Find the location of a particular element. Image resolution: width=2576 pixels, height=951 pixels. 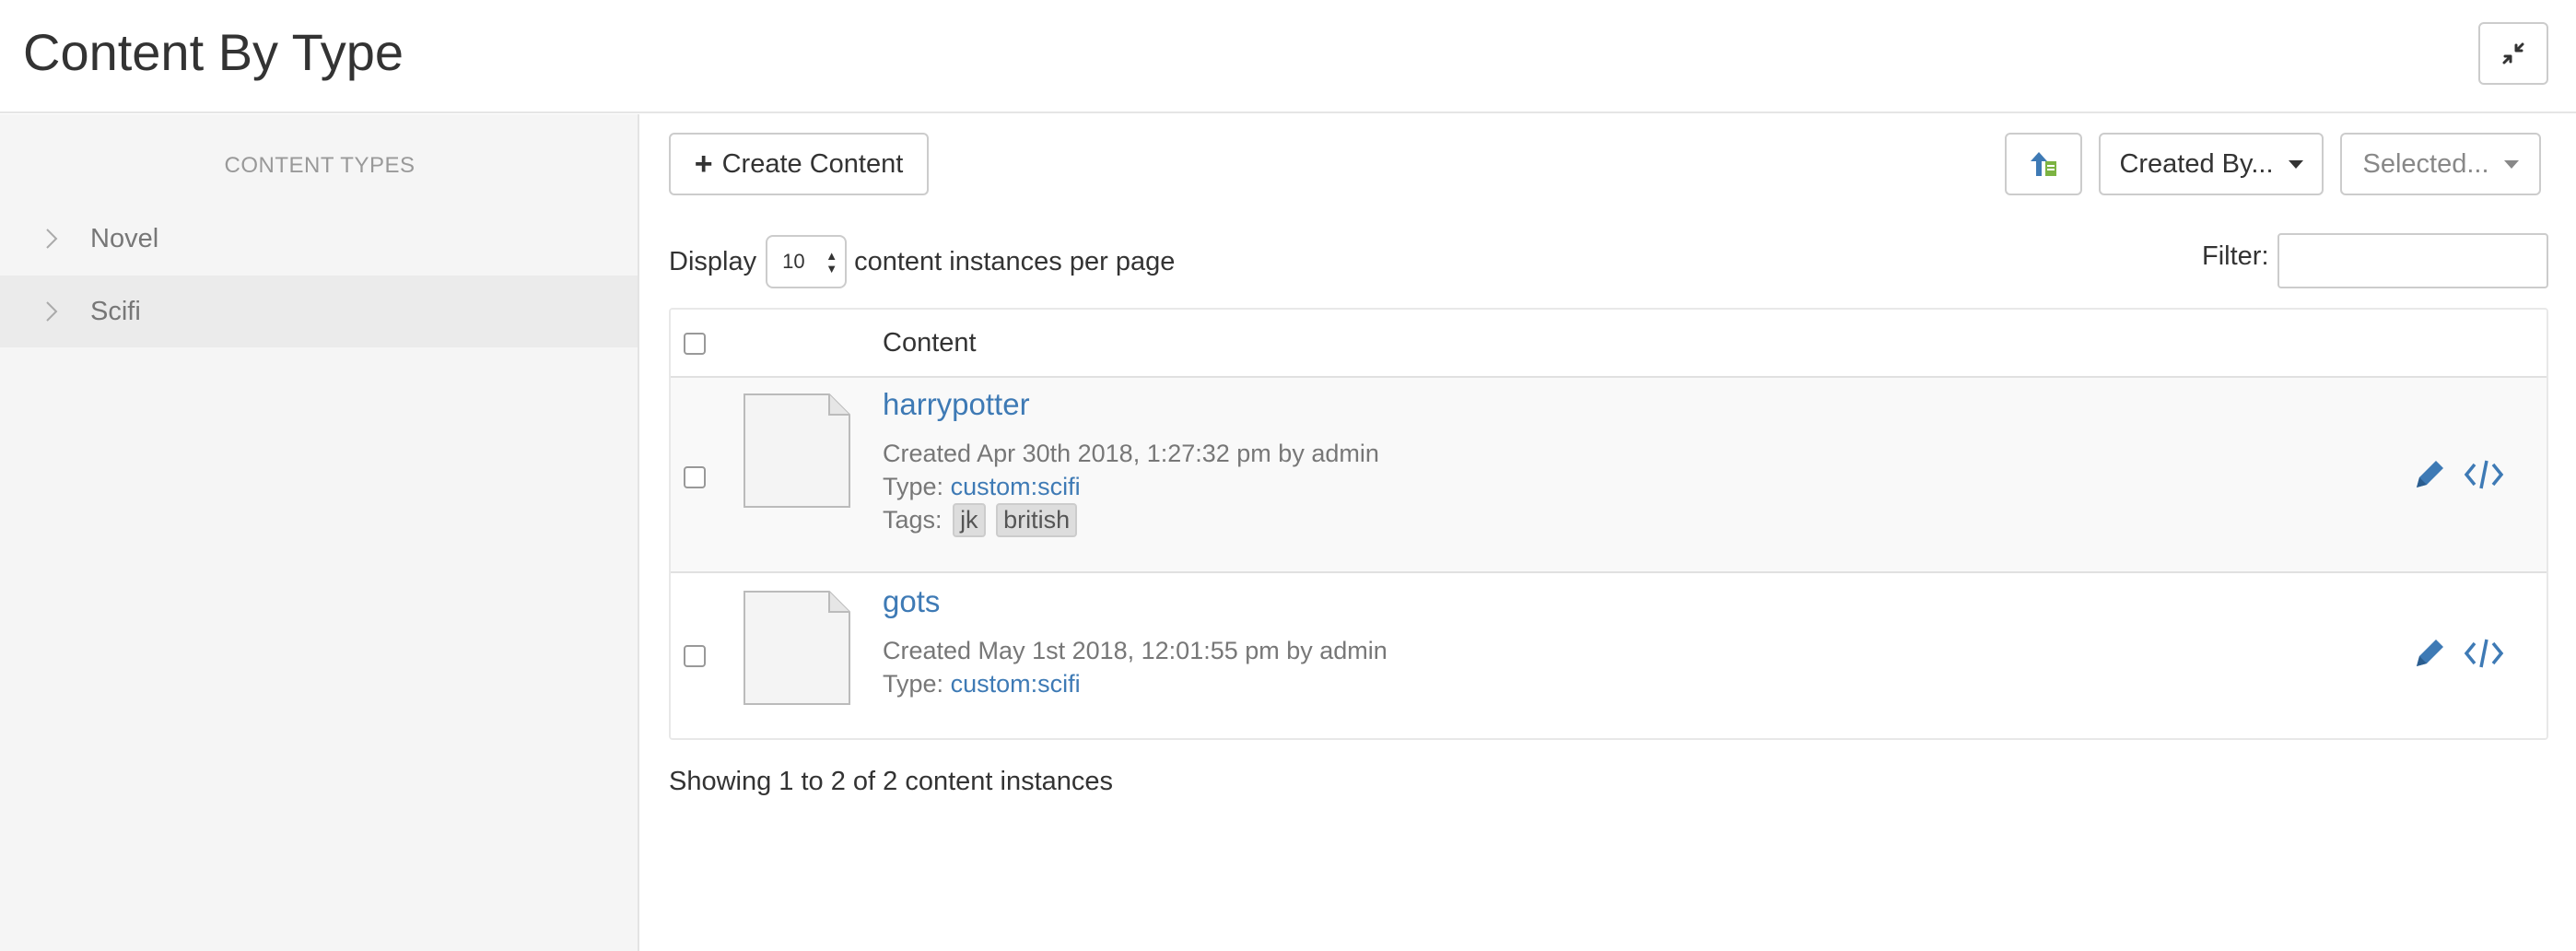

tags-info: Tags: jk british is located at coordinates (980, 520).